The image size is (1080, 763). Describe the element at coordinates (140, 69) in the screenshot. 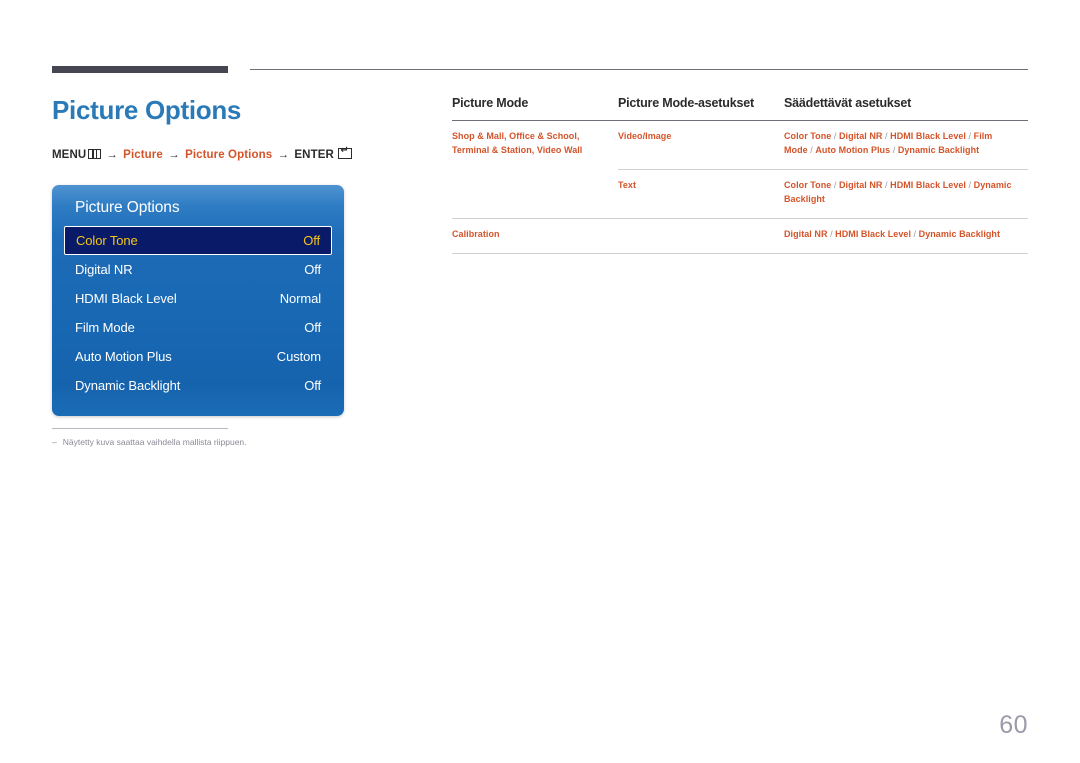

I see `header-rule-thick` at that location.